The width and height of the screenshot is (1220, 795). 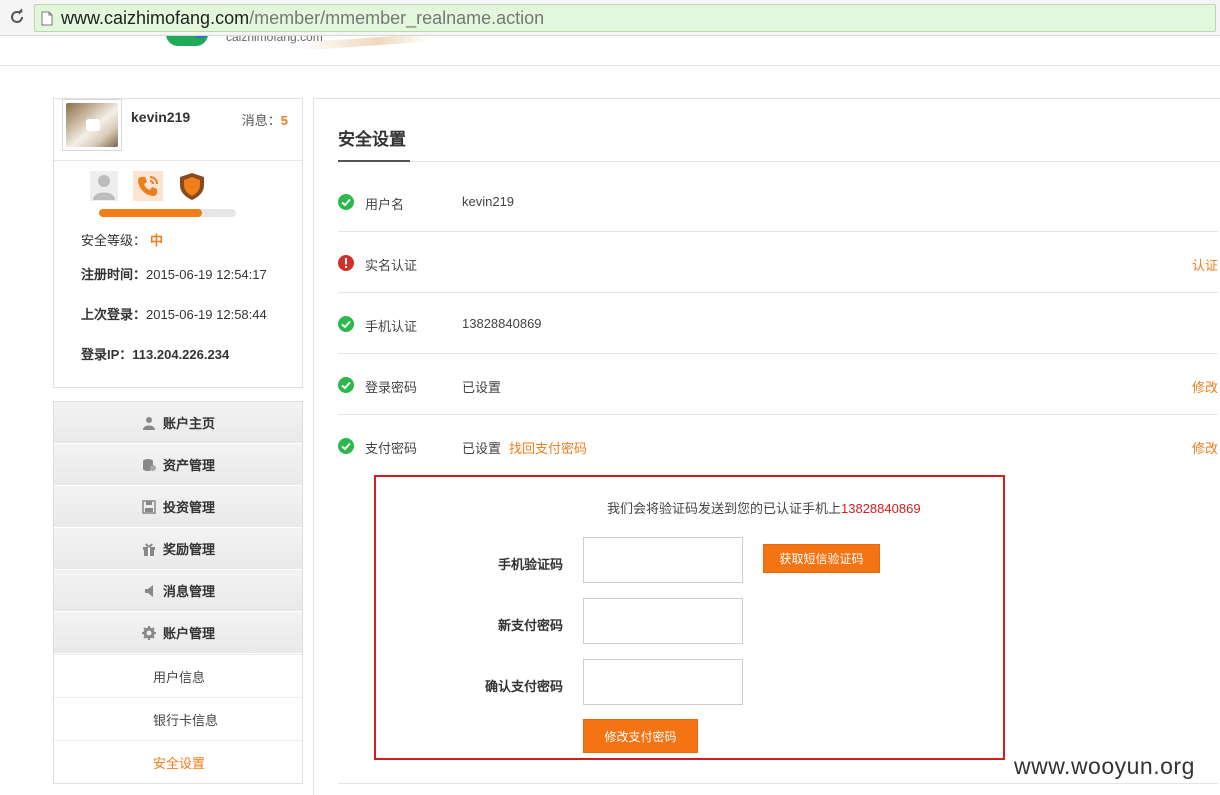 I want to click on row-value: 已设置, so click(x=482, y=387).